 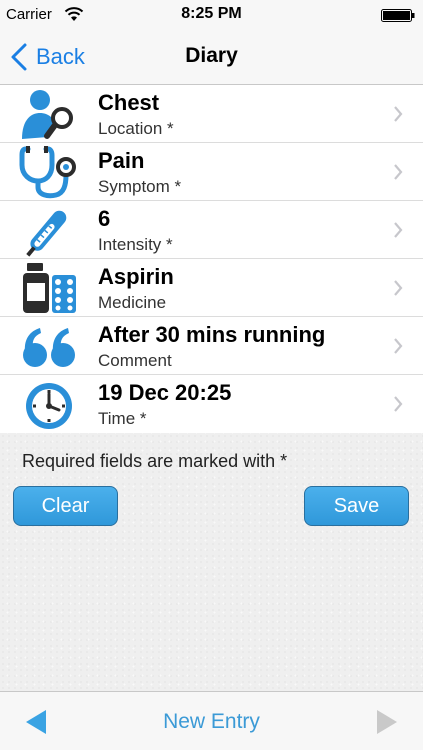 What do you see at coordinates (49, 404) in the screenshot?
I see `clock-icon` at bounding box center [49, 404].